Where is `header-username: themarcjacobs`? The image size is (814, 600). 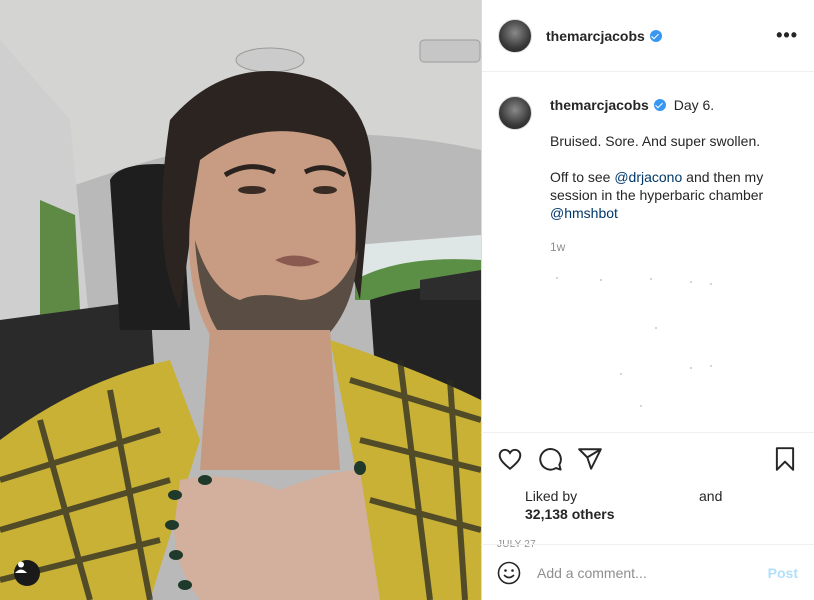
header-username: themarcjacobs is located at coordinates (595, 36).